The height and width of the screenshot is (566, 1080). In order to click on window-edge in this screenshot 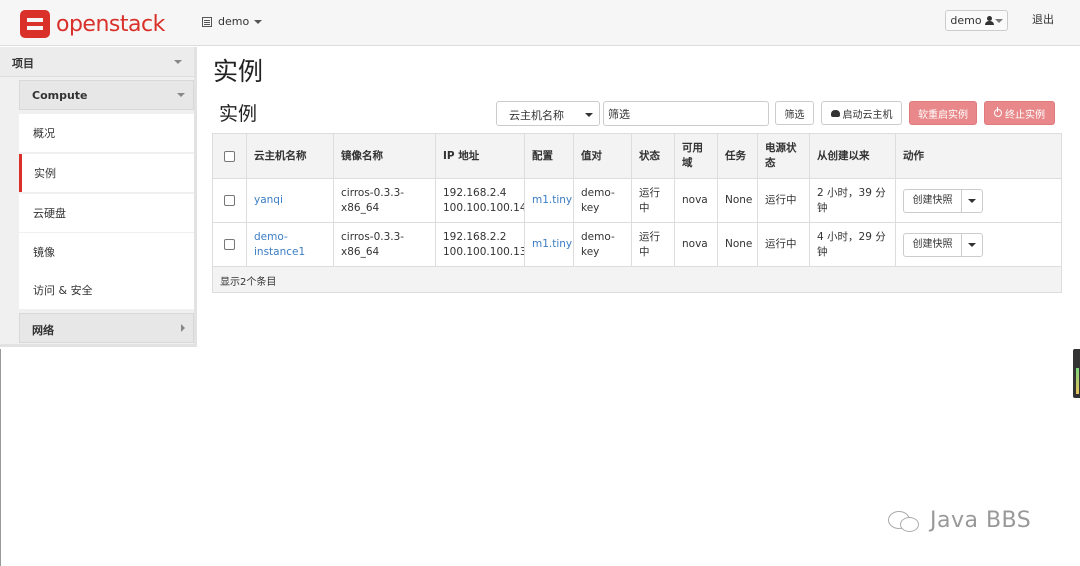, I will do `click(0, 457)`.